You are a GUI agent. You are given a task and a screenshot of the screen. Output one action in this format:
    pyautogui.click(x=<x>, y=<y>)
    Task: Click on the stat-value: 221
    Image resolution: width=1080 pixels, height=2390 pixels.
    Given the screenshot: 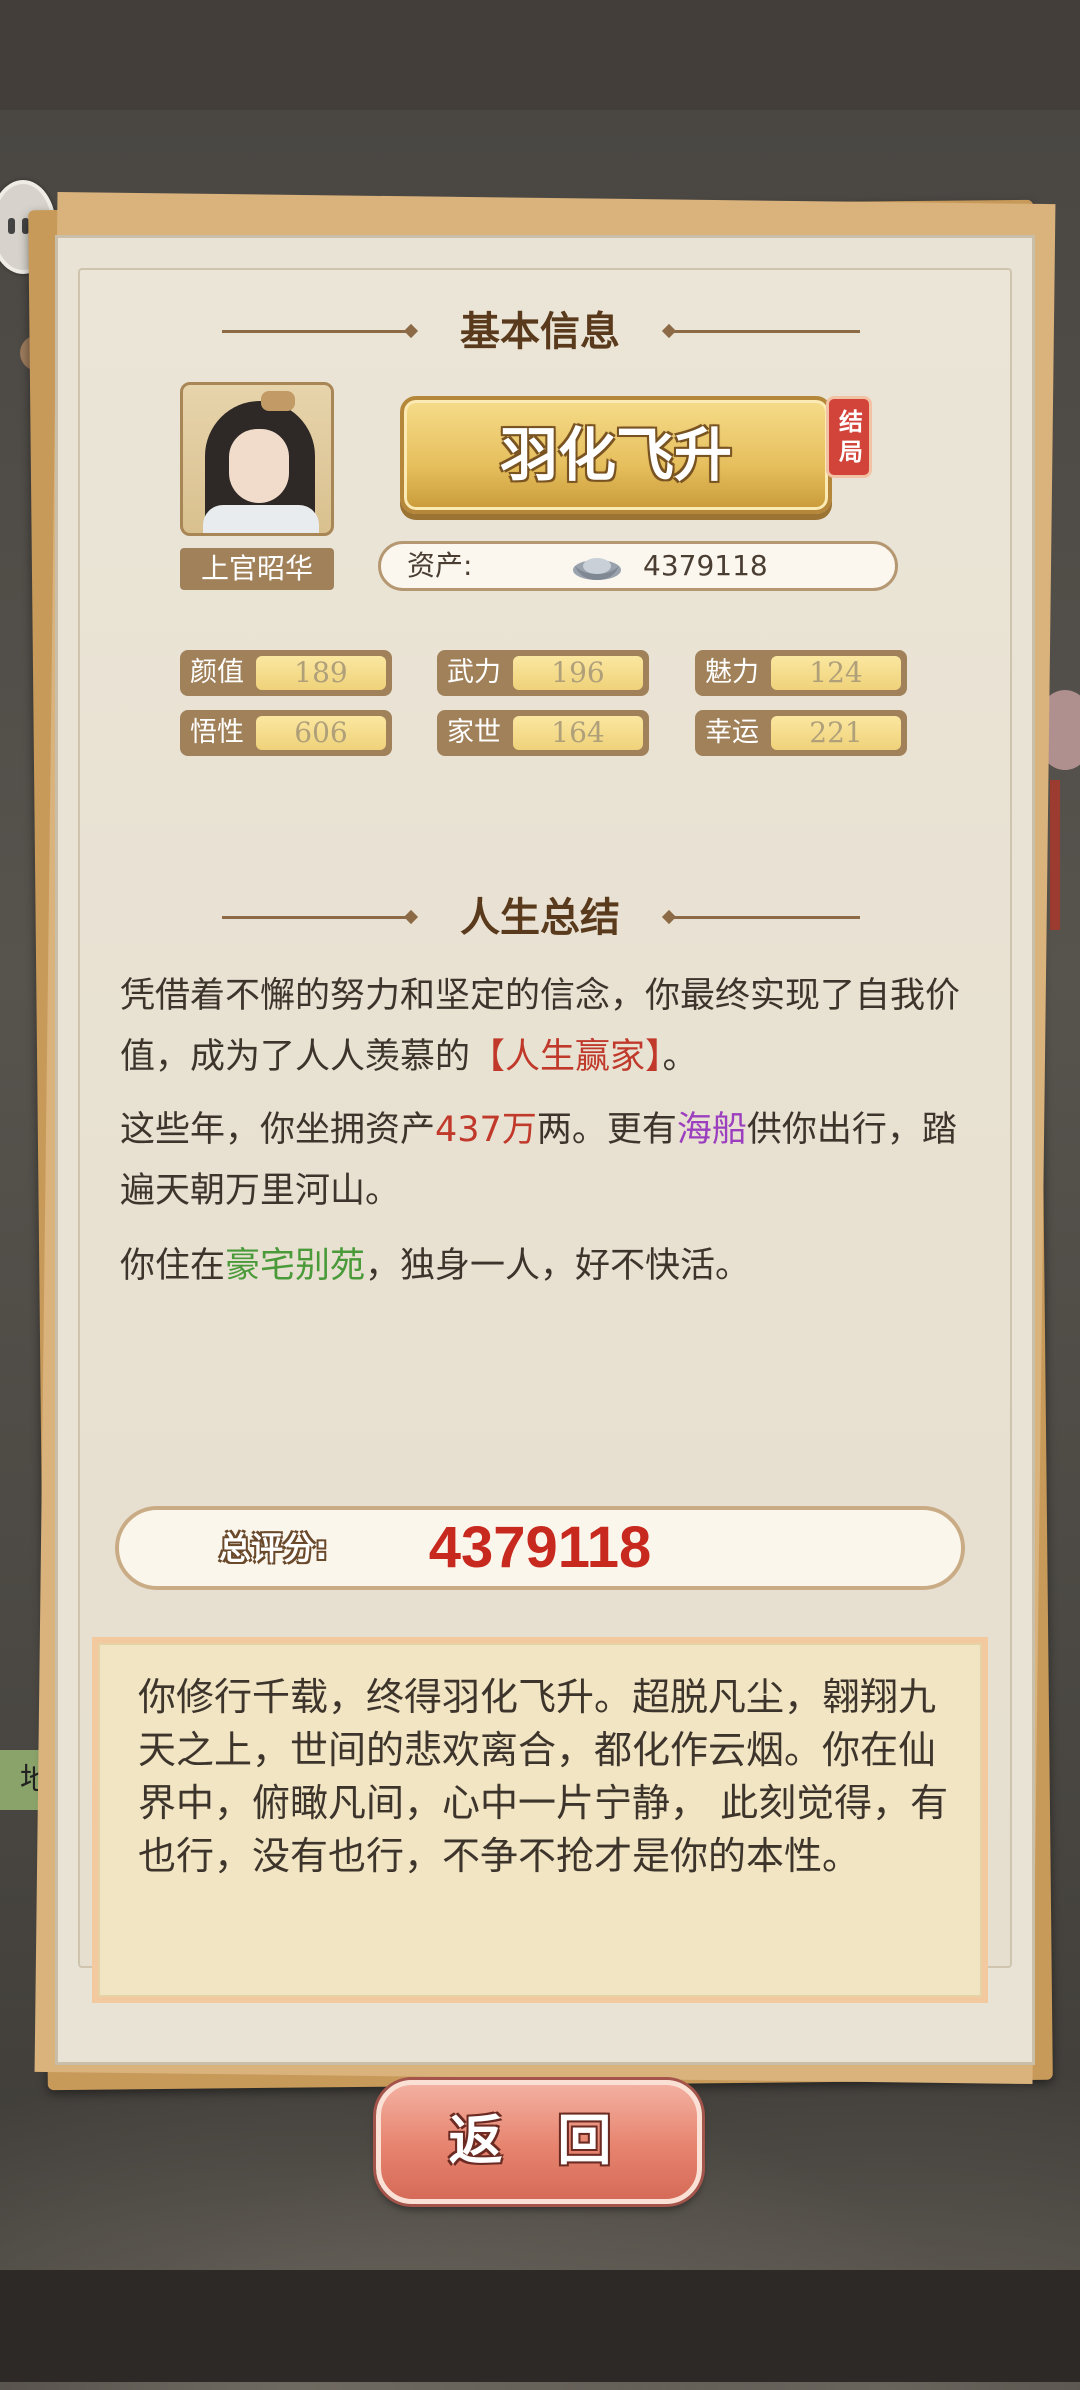 What is the action you would take?
    pyautogui.click(x=836, y=733)
    